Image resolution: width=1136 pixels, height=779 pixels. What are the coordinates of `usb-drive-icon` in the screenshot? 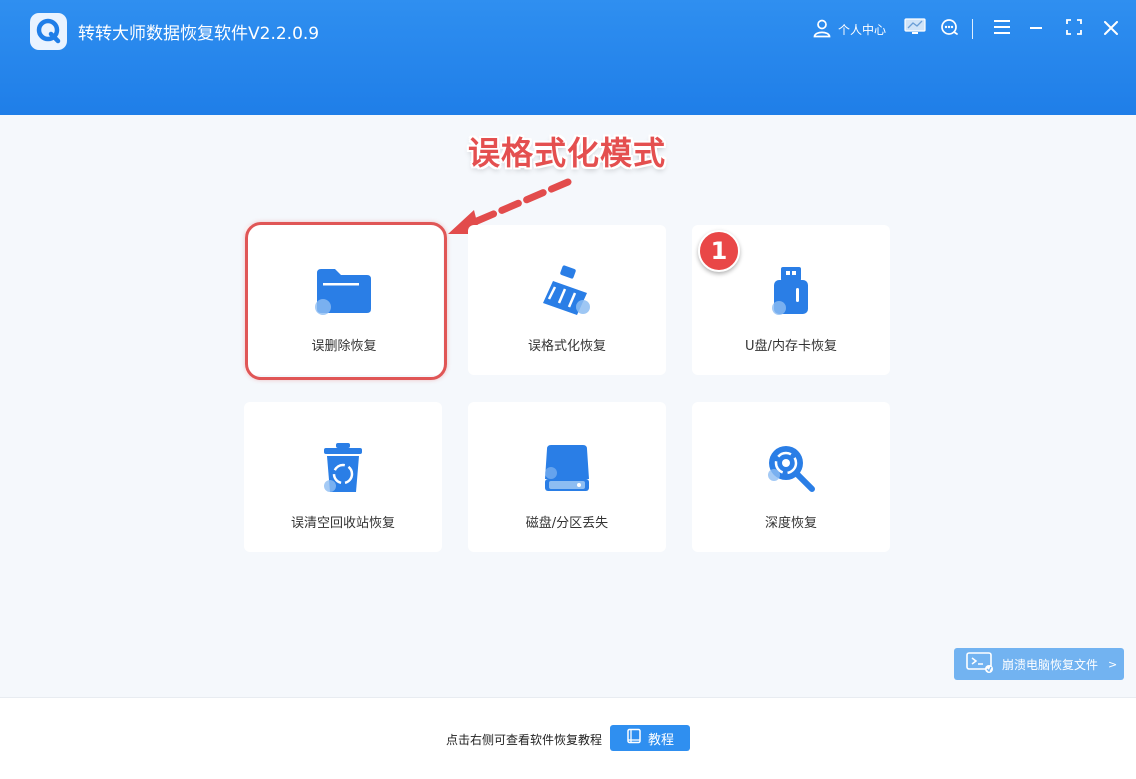 It's located at (791, 291).